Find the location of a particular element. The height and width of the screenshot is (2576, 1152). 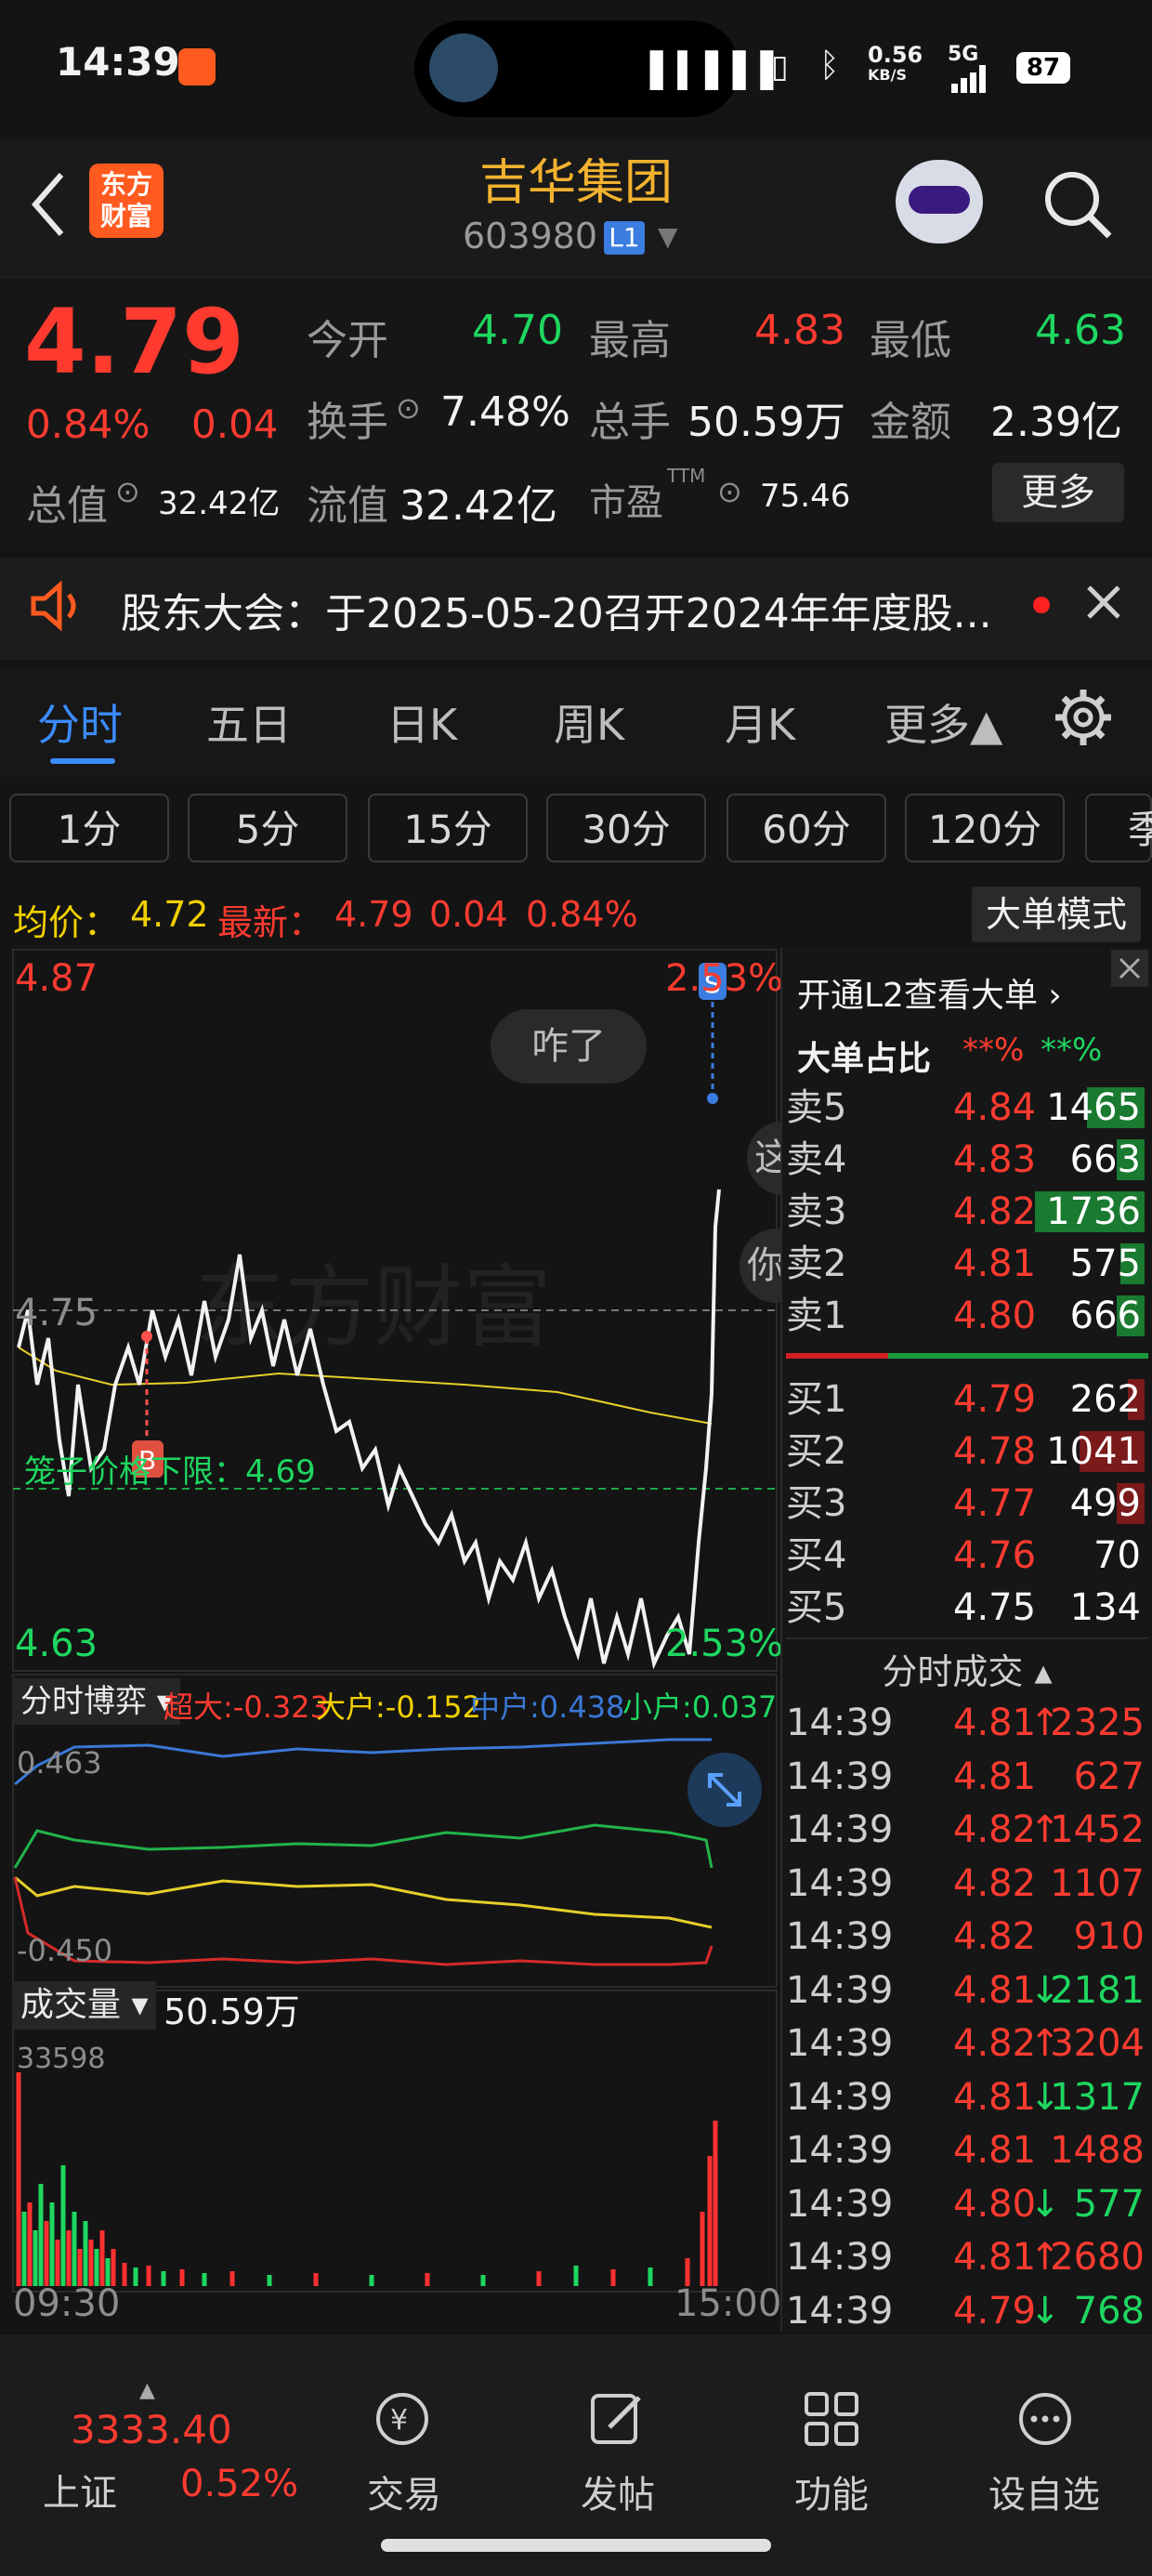

post-icon is located at coordinates (617, 2420).